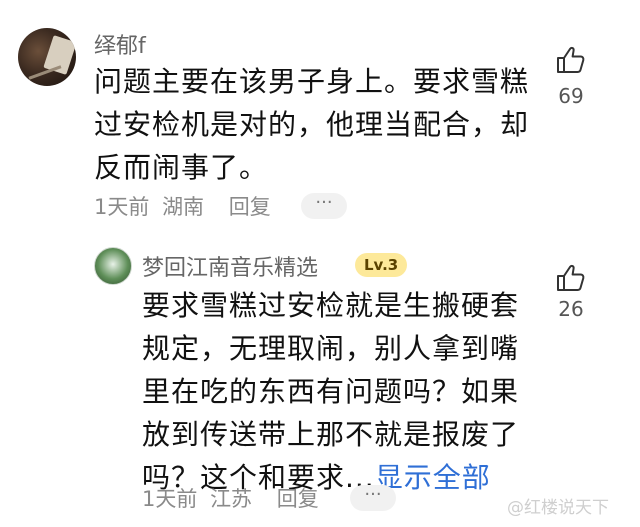  Describe the element at coordinates (331, 434) in the screenshot. I see `comment-text-line: 放到传送带上那不就是报废了` at that location.